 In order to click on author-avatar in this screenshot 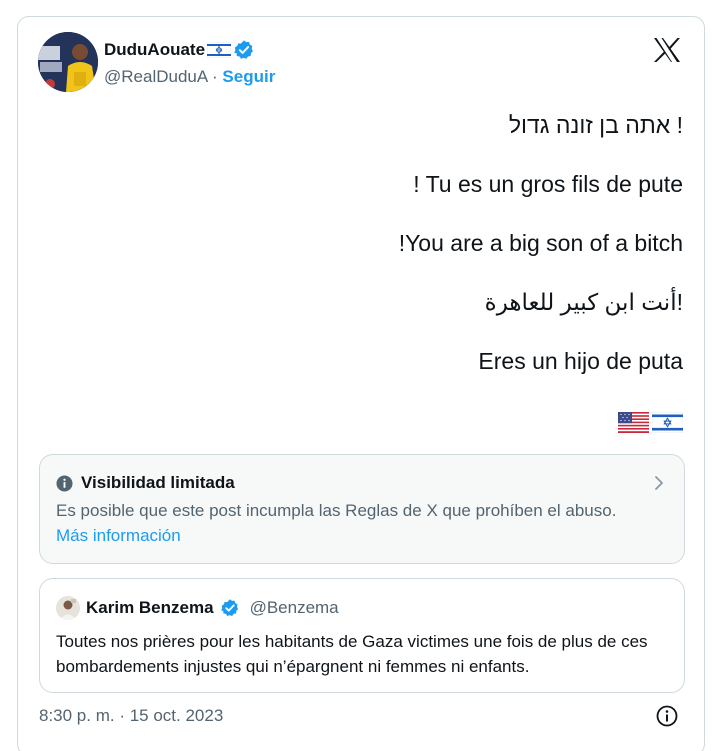, I will do `click(68, 62)`.